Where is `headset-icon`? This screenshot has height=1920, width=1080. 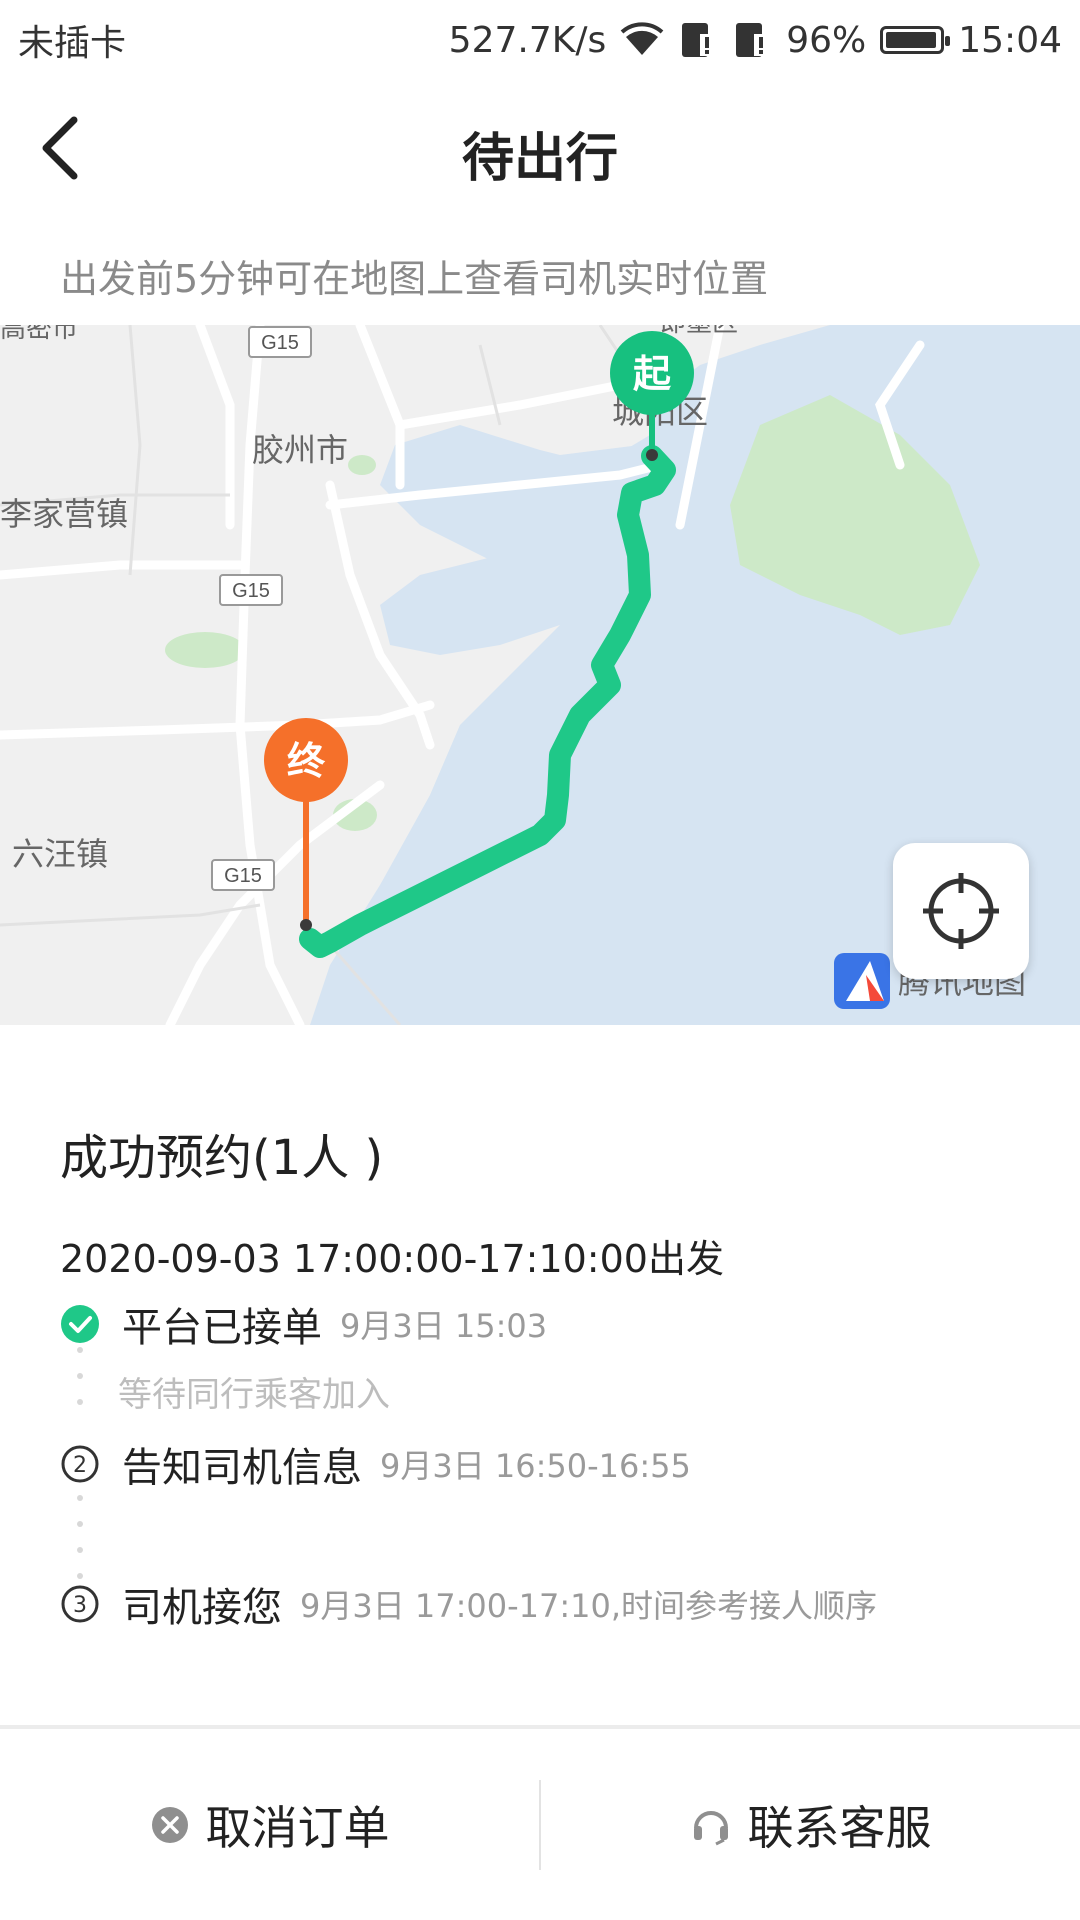 headset-icon is located at coordinates (710, 1827).